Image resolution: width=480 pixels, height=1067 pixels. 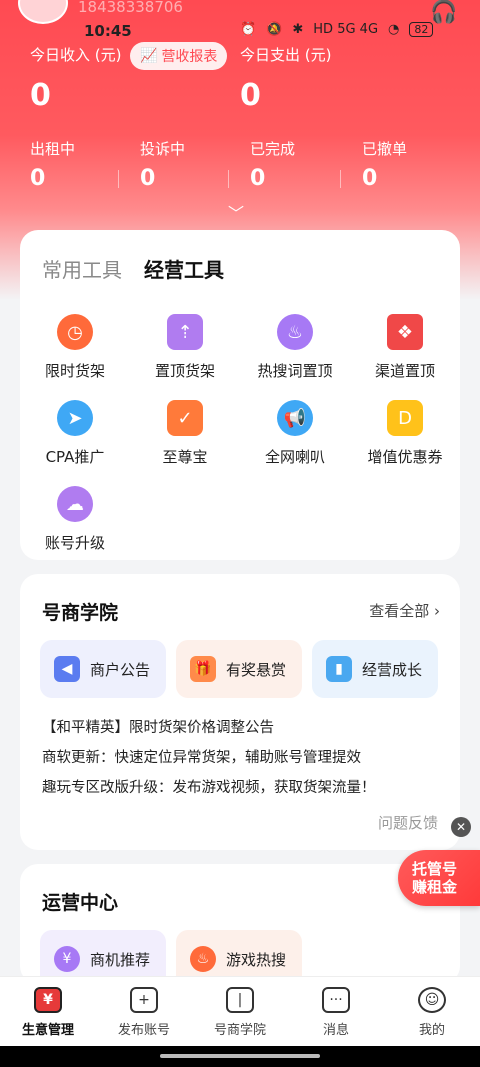 I want to click on paper-plane-icon: ➤, so click(x=75, y=418).